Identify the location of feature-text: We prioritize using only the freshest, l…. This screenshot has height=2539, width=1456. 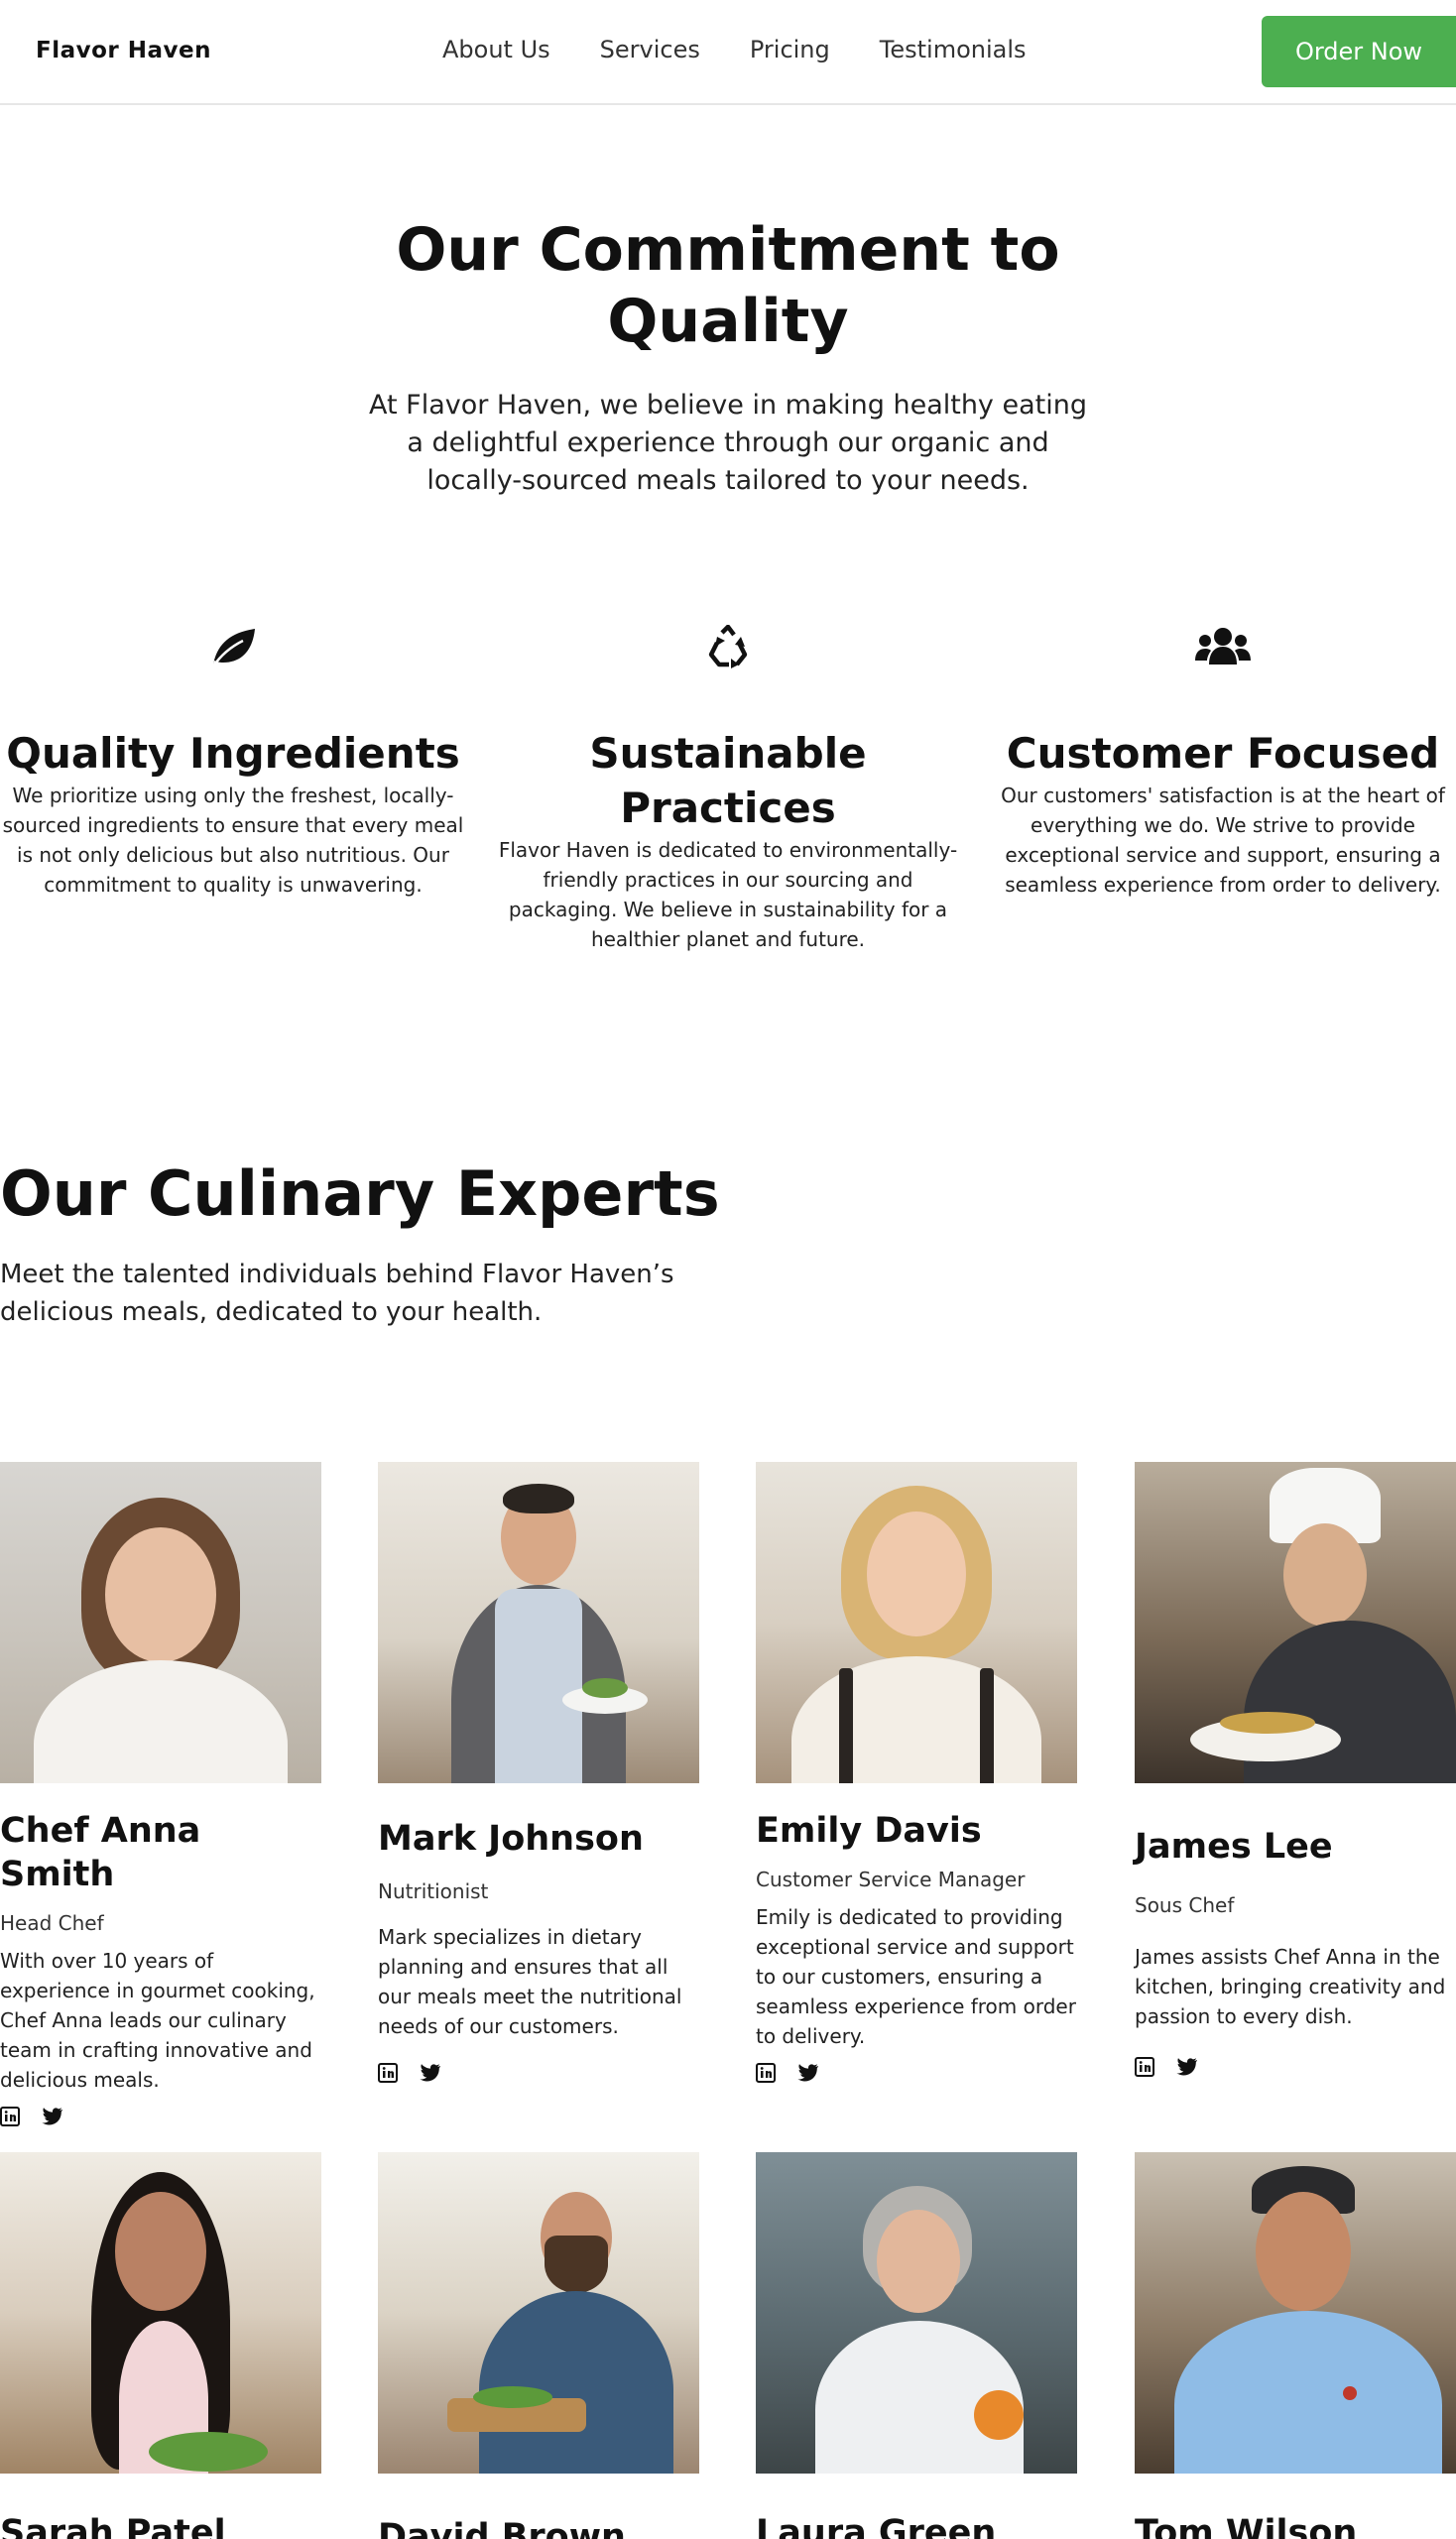
(233, 841).